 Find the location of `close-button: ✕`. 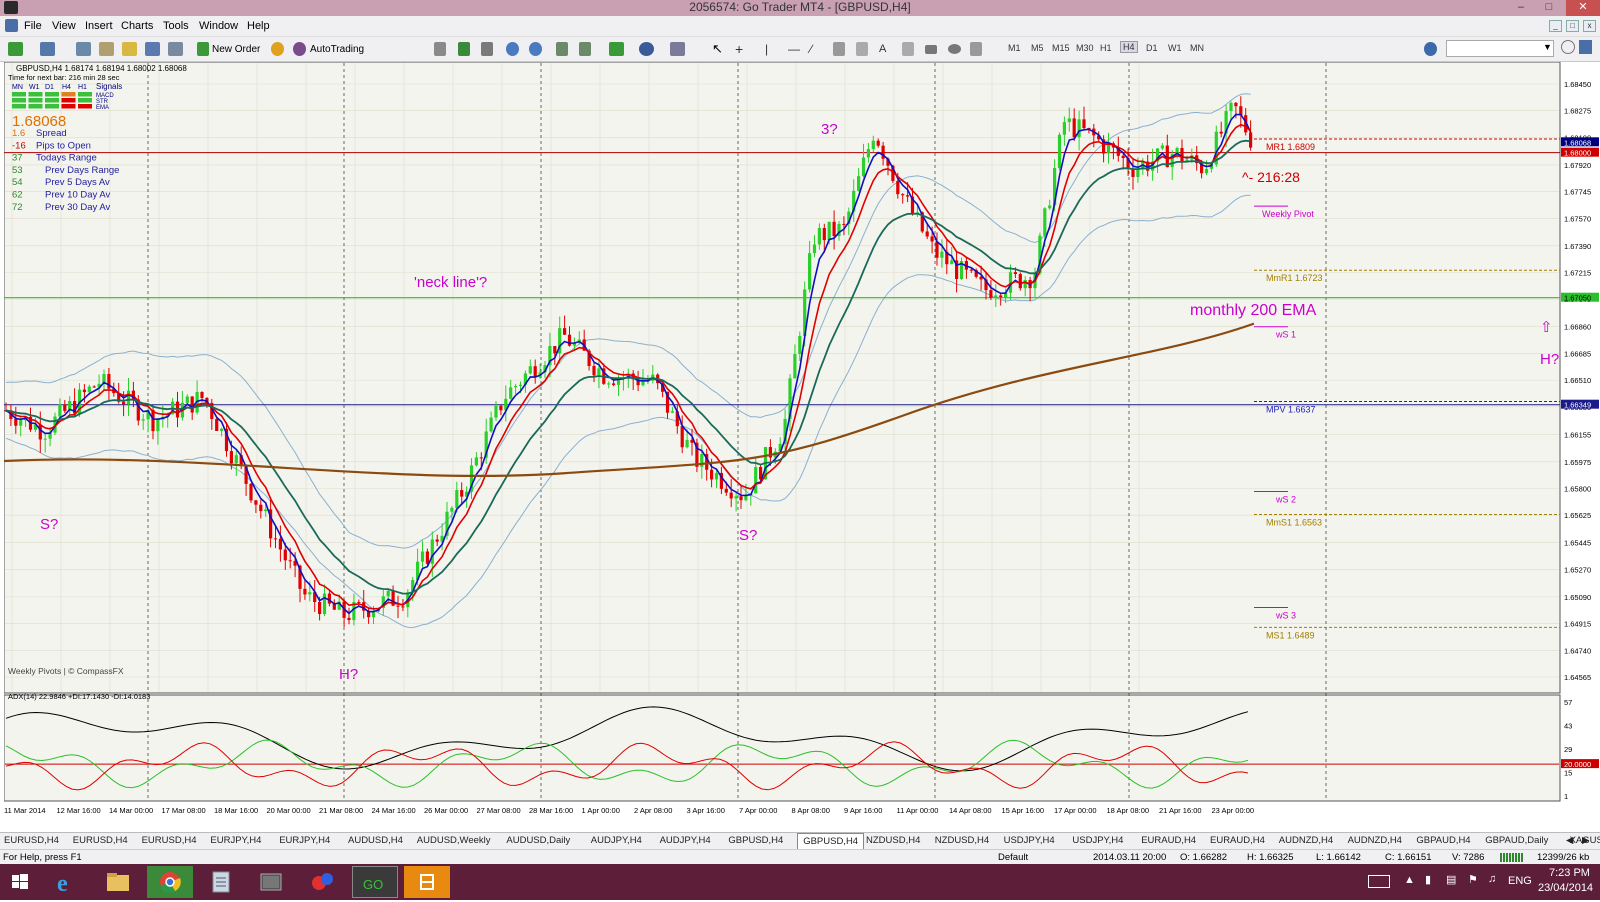

close-button: ✕ is located at coordinates (1583, 8).